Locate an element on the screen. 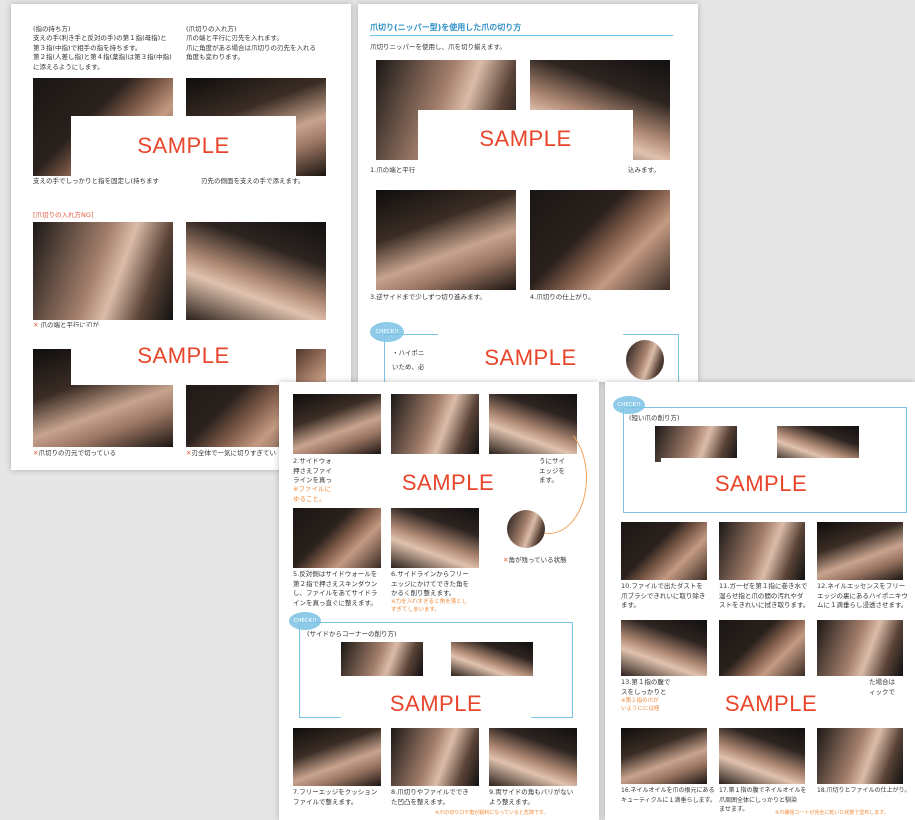 The height and width of the screenshot is (820, 915). caption-finish-18: 18.爪切りとファイルの仕上がり。 is located at coordinates (864, 790).